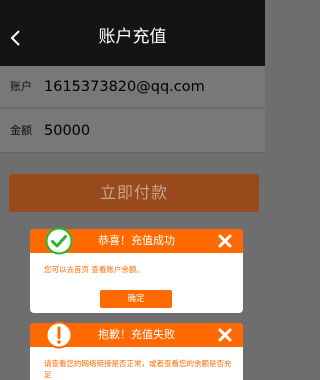  What do you see at coordinates (138, 369) in the screenshot?
I see `fail-dialog-message: 请查看您的网络链接是否正常，或者查看您的余额是否充足` at bounding box center [138, 369].